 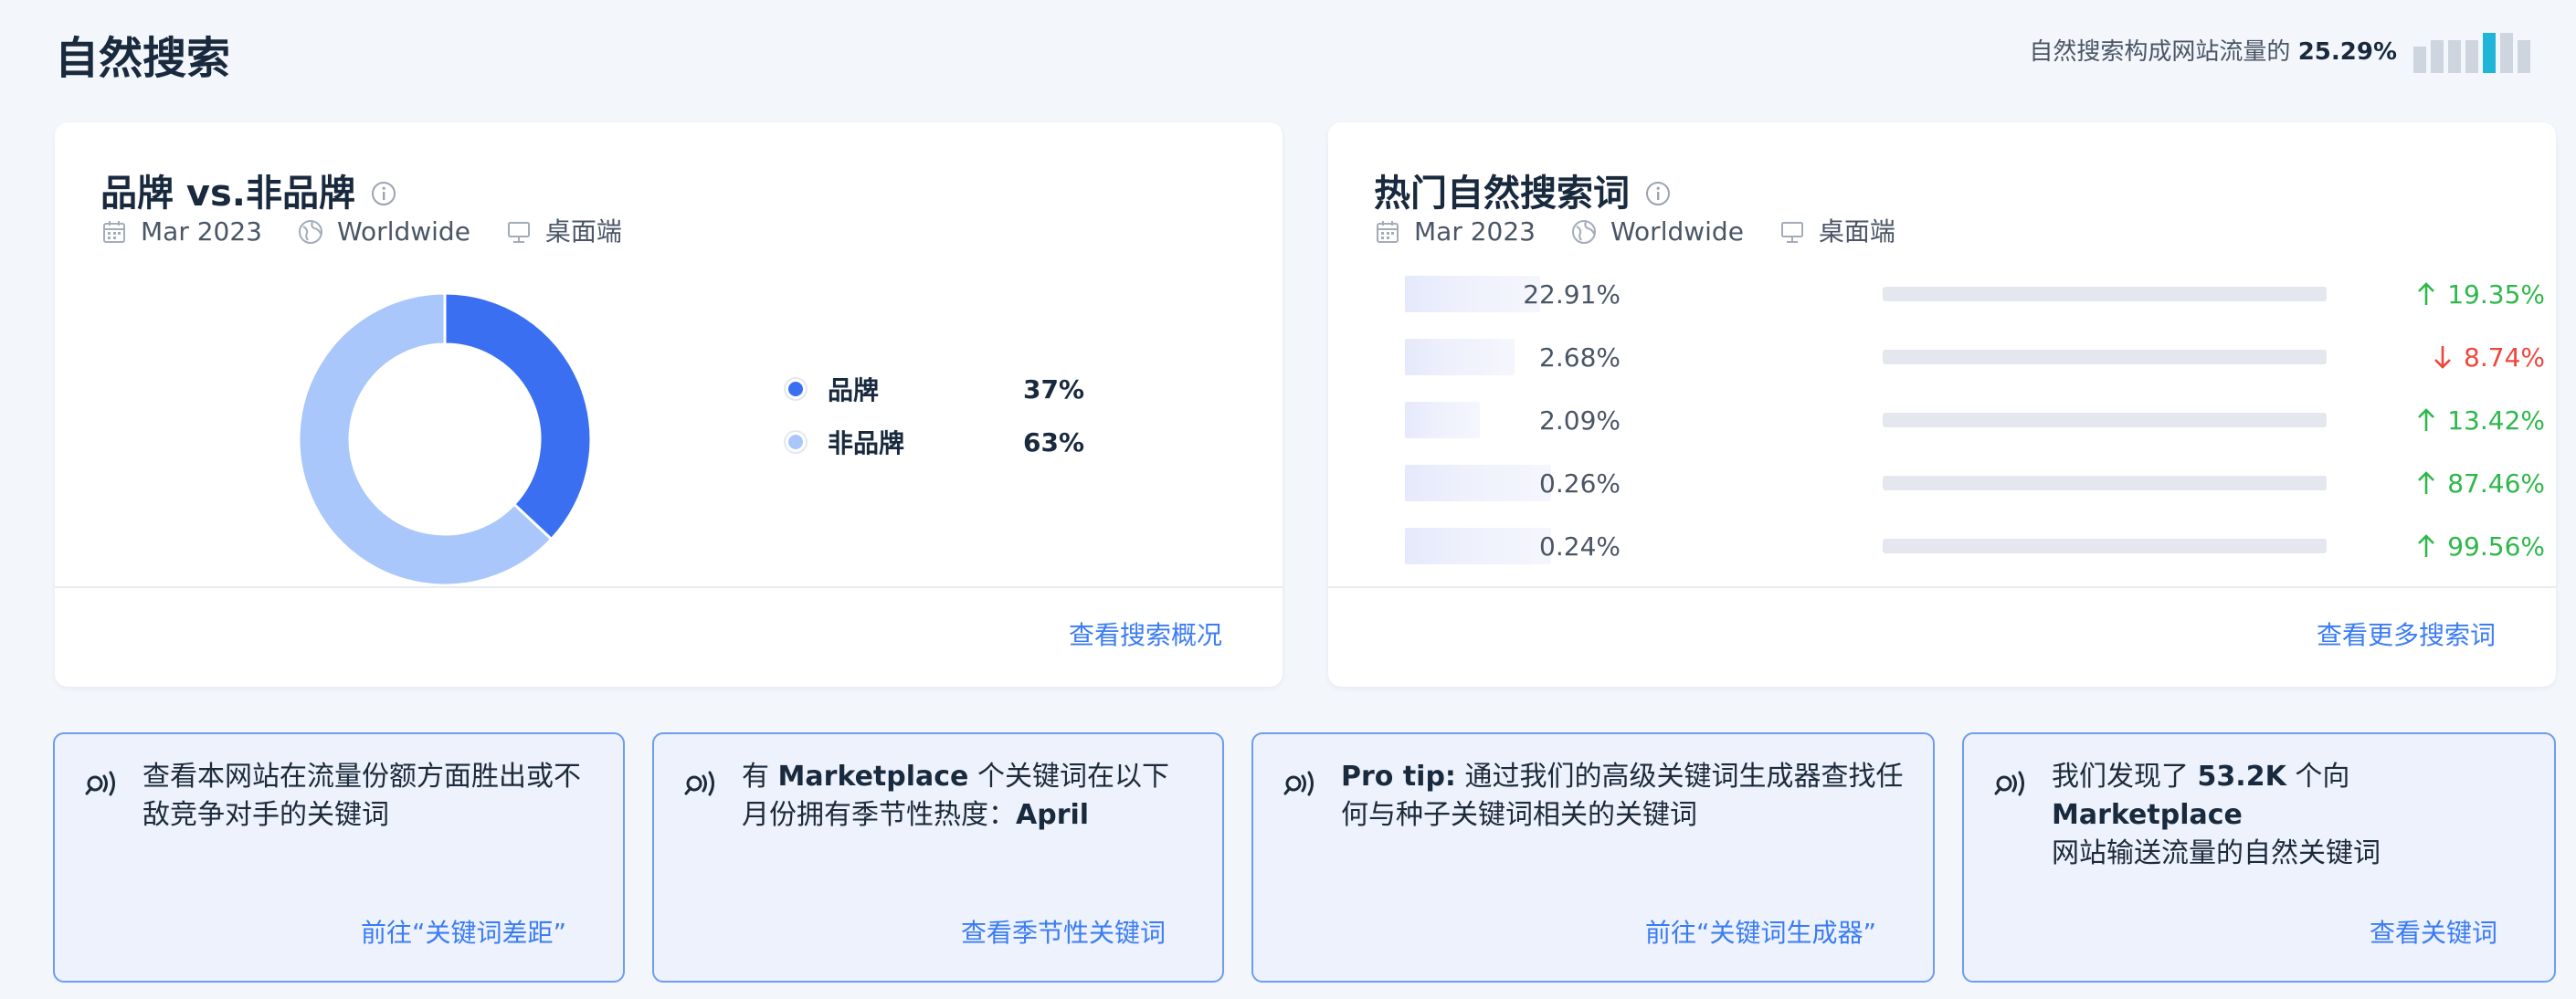 I want to click on keyword-change: 19.35%, so click(x=2480, y=294).